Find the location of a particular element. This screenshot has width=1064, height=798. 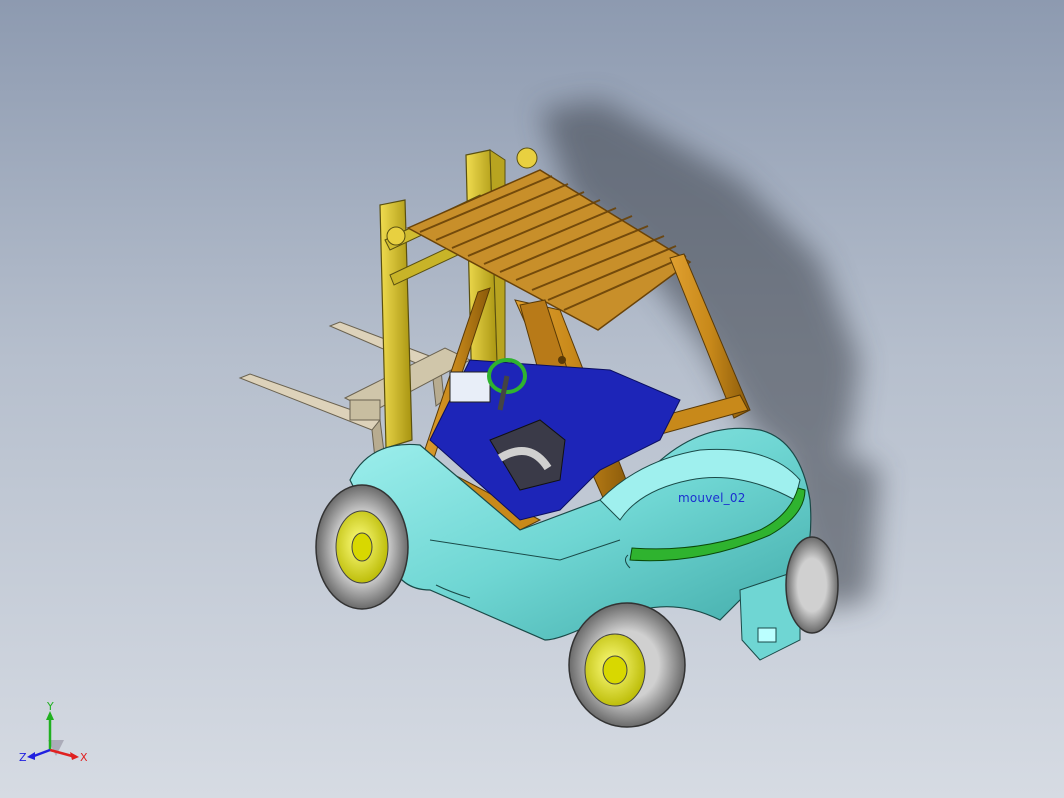

x-axis-arrow-icon is located at coordinates (61, 753).